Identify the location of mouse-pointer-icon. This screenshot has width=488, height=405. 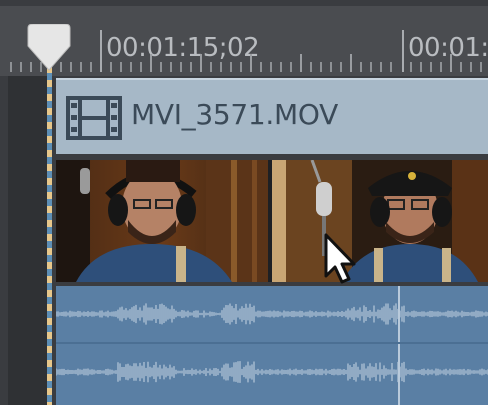
(340, 258).